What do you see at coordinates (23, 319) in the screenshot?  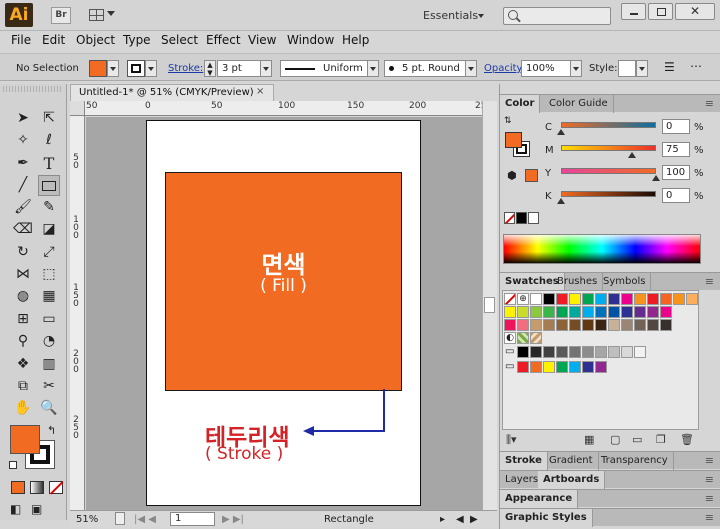 I see `mesh-tool-icon: ⊞` at bounding box center [23, 319].